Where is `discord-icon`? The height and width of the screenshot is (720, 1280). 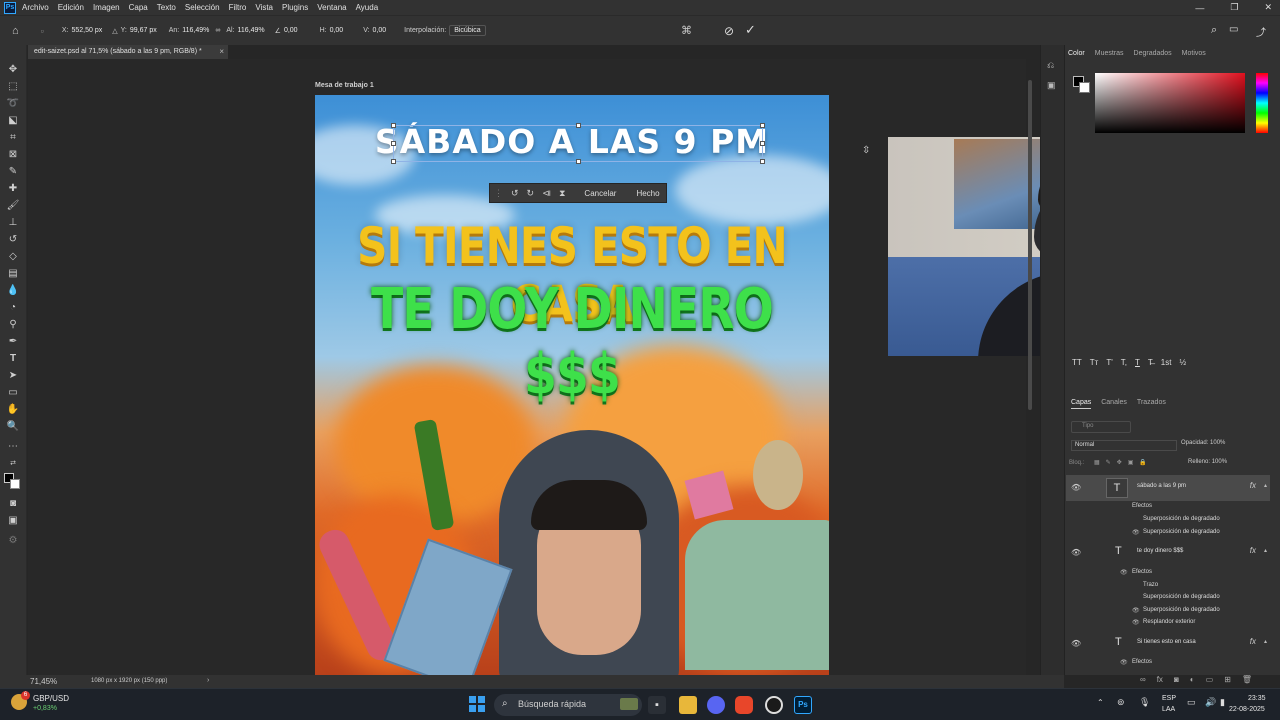
discord-icon is located at coordinates (716, 705).